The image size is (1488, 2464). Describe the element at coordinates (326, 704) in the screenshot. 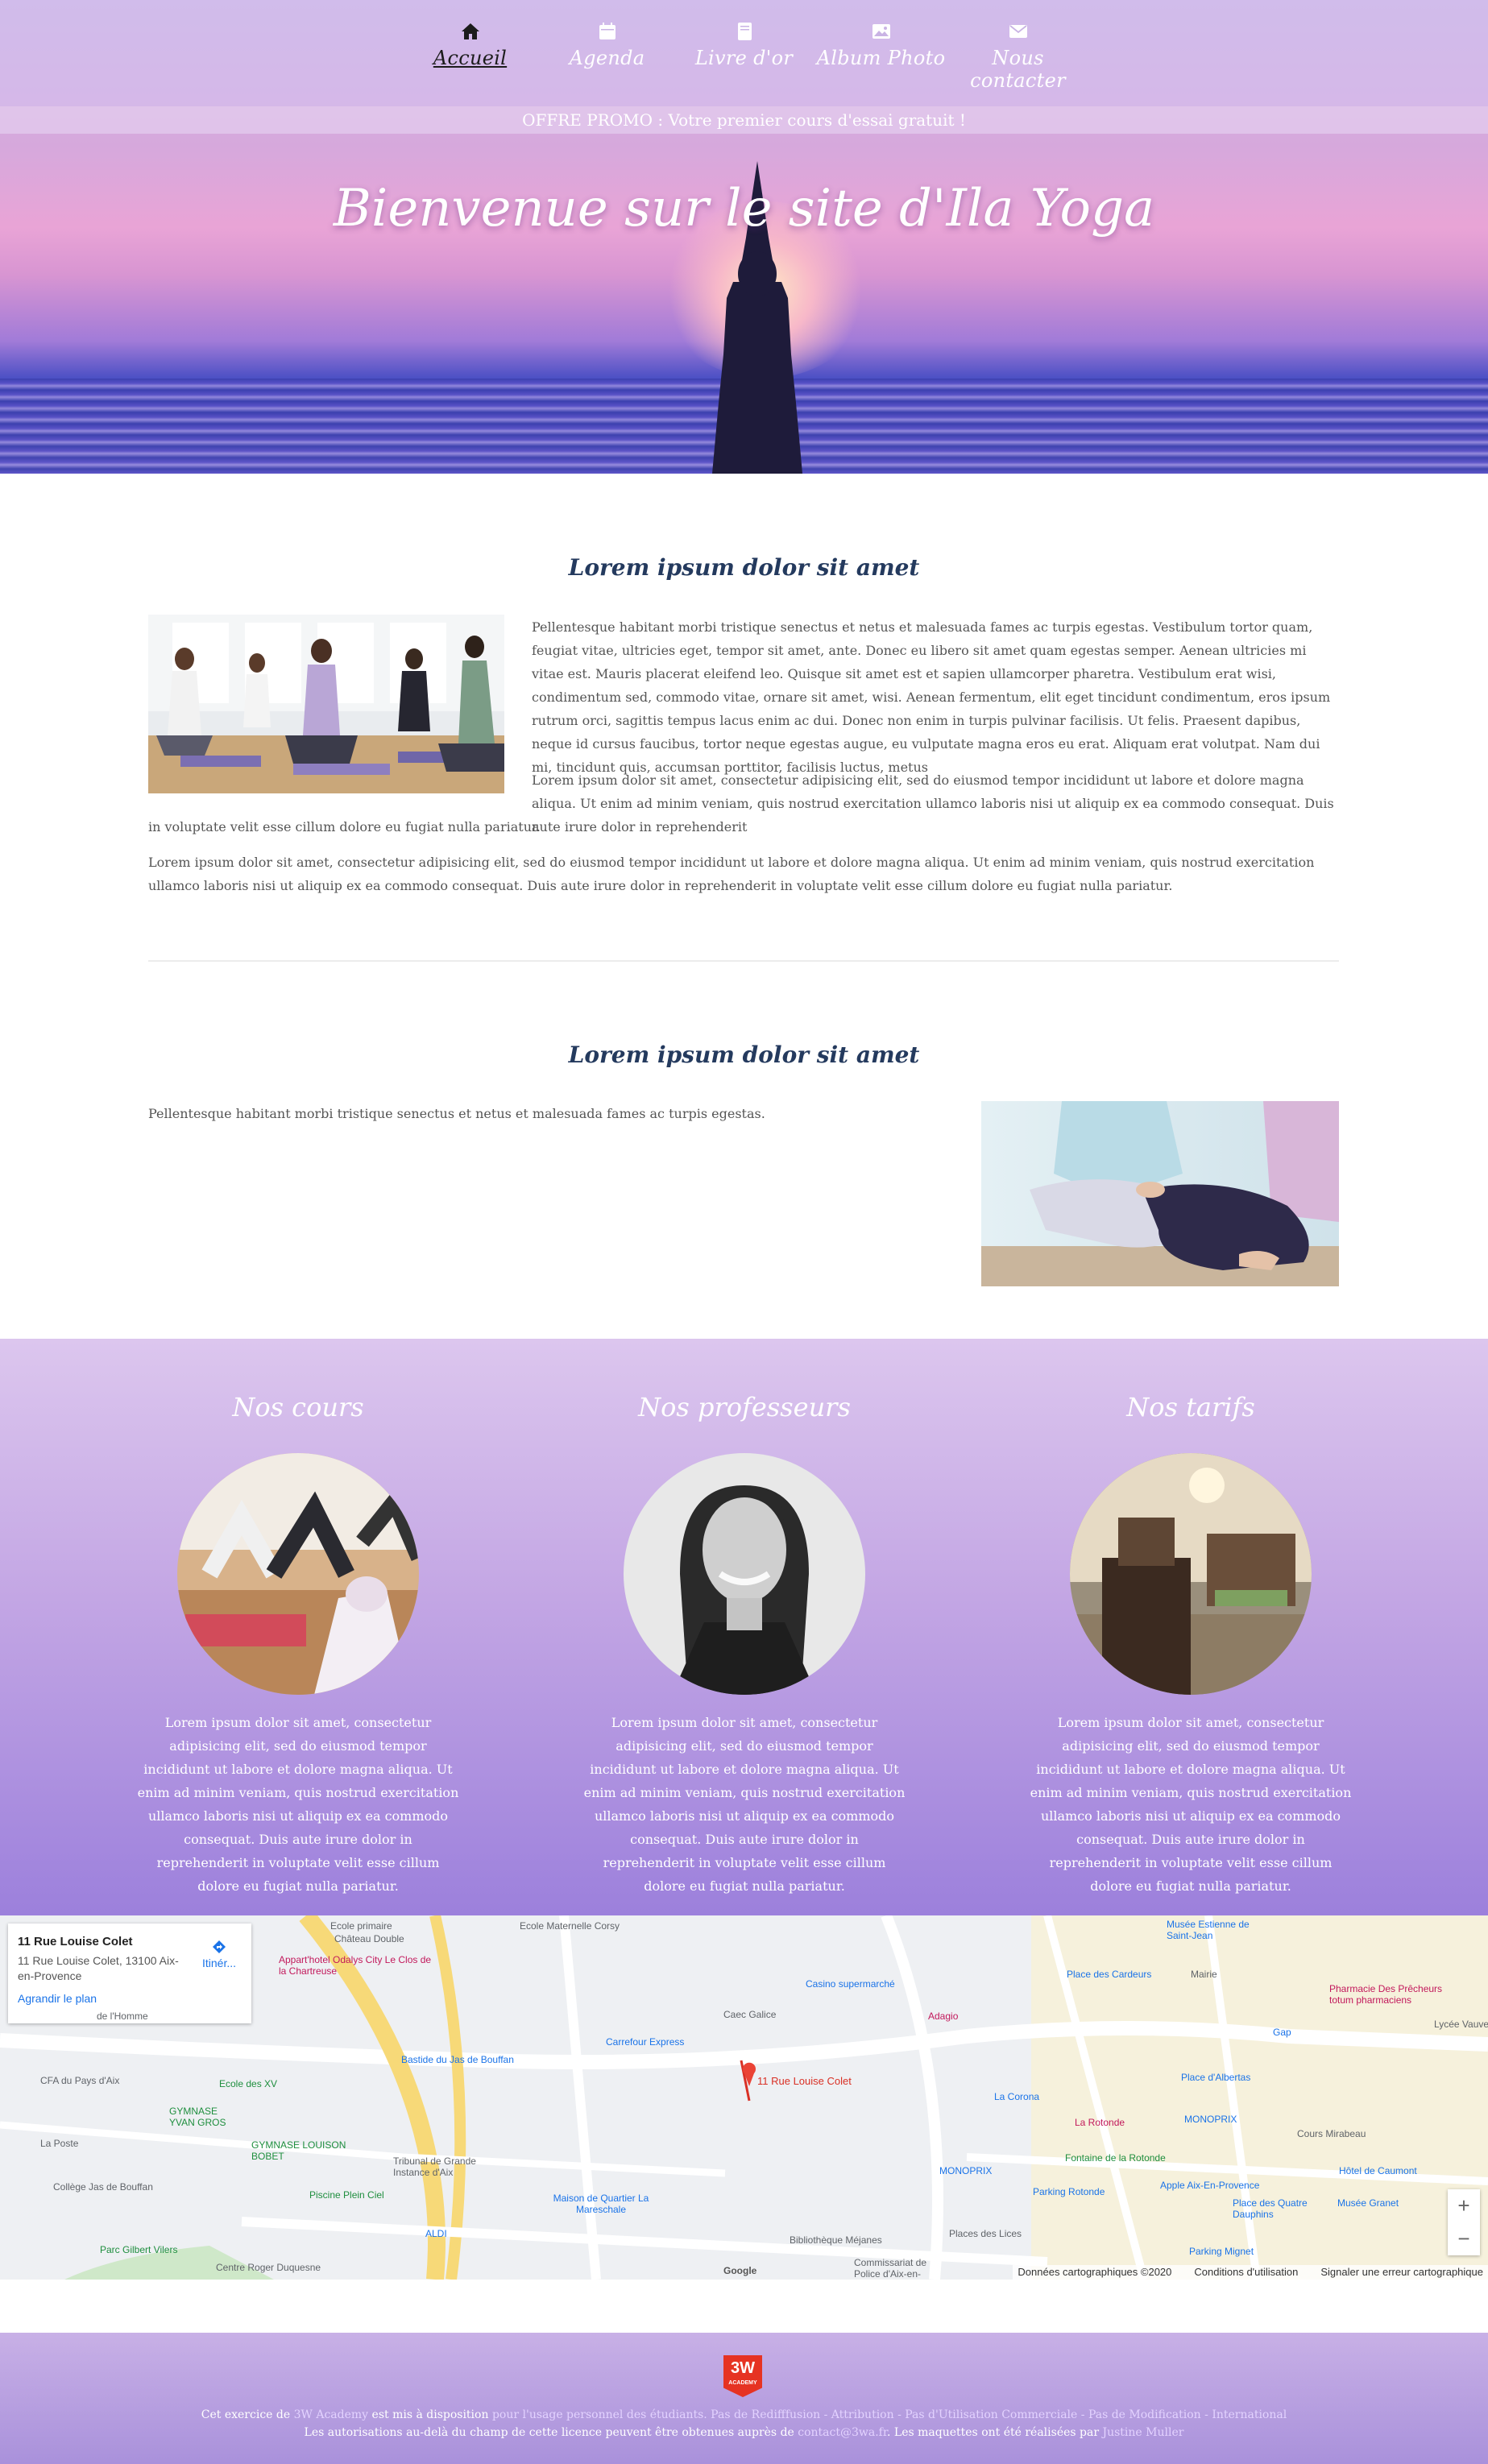

I see `yoga-class-photo` at that location.